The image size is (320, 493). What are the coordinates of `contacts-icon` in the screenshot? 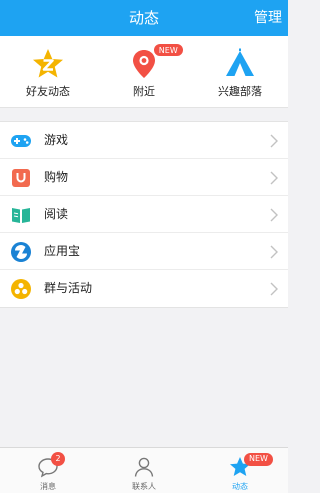 It's located at (144, 467).